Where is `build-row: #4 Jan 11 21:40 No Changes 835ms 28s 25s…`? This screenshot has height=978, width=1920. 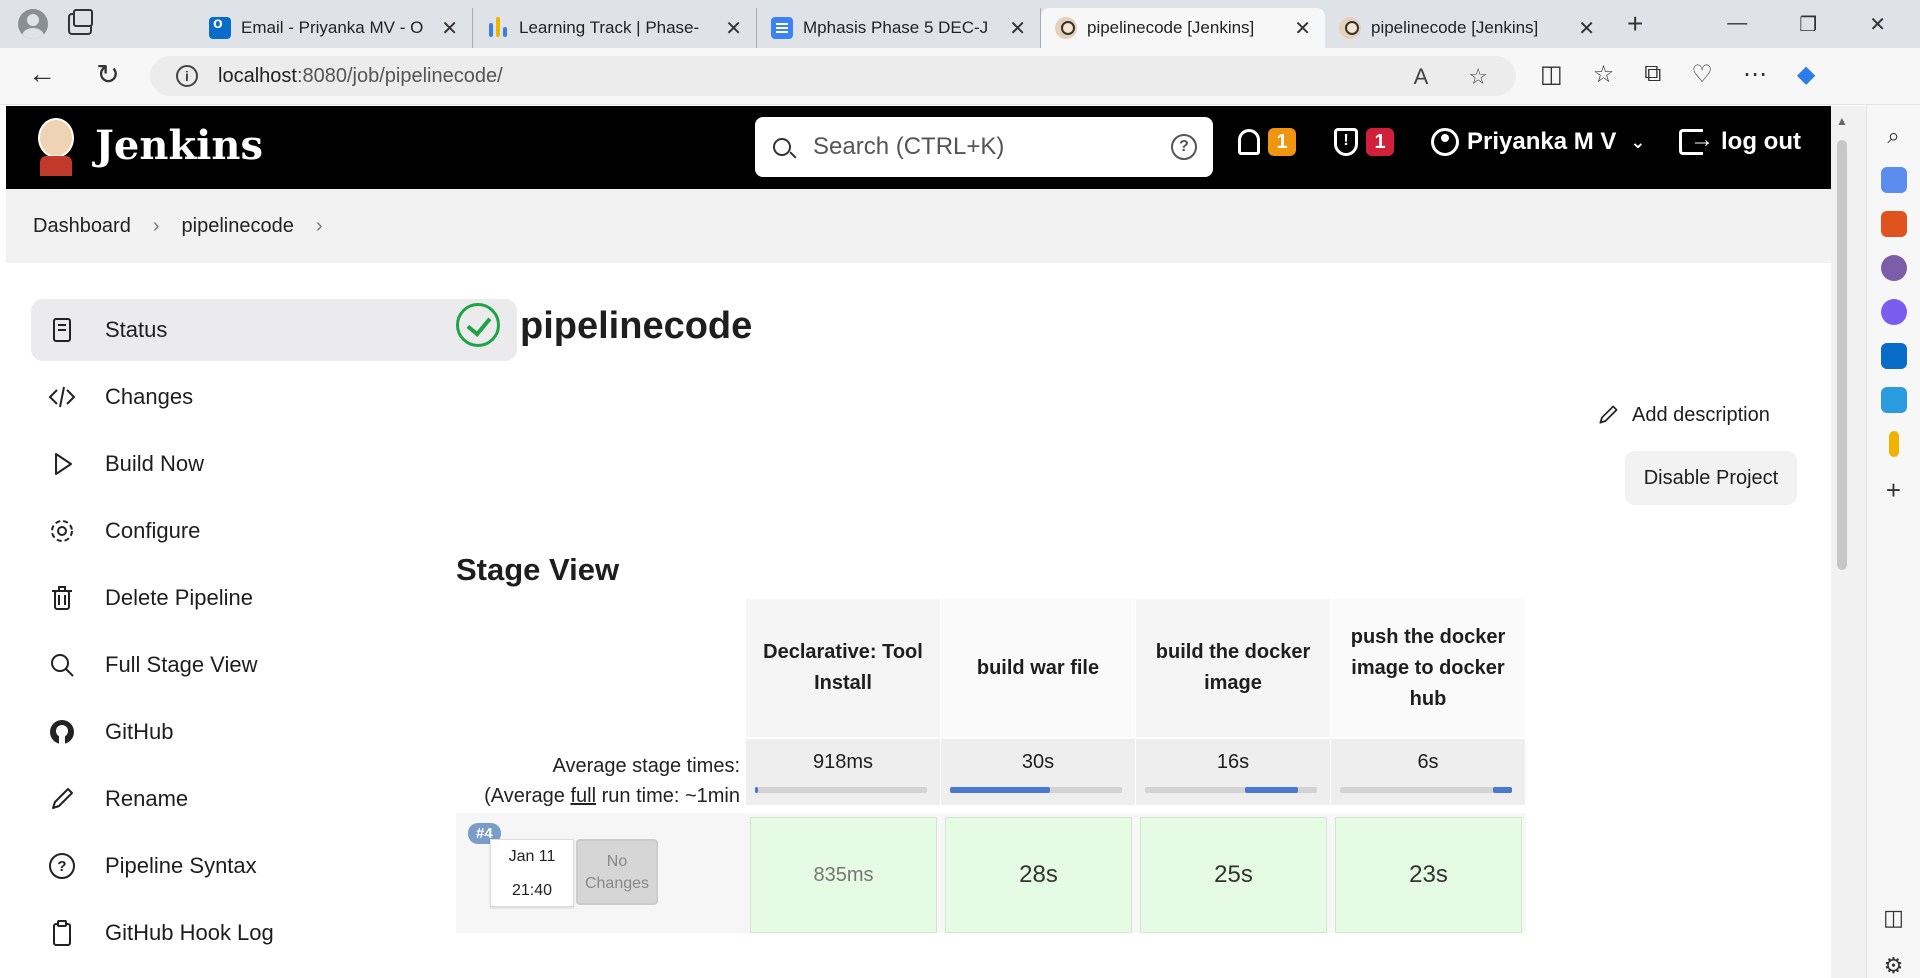 build-row: #4 Jan 11 21:40 No Changes 835ms 28s 25s… is located at coordinates (1076, 873).